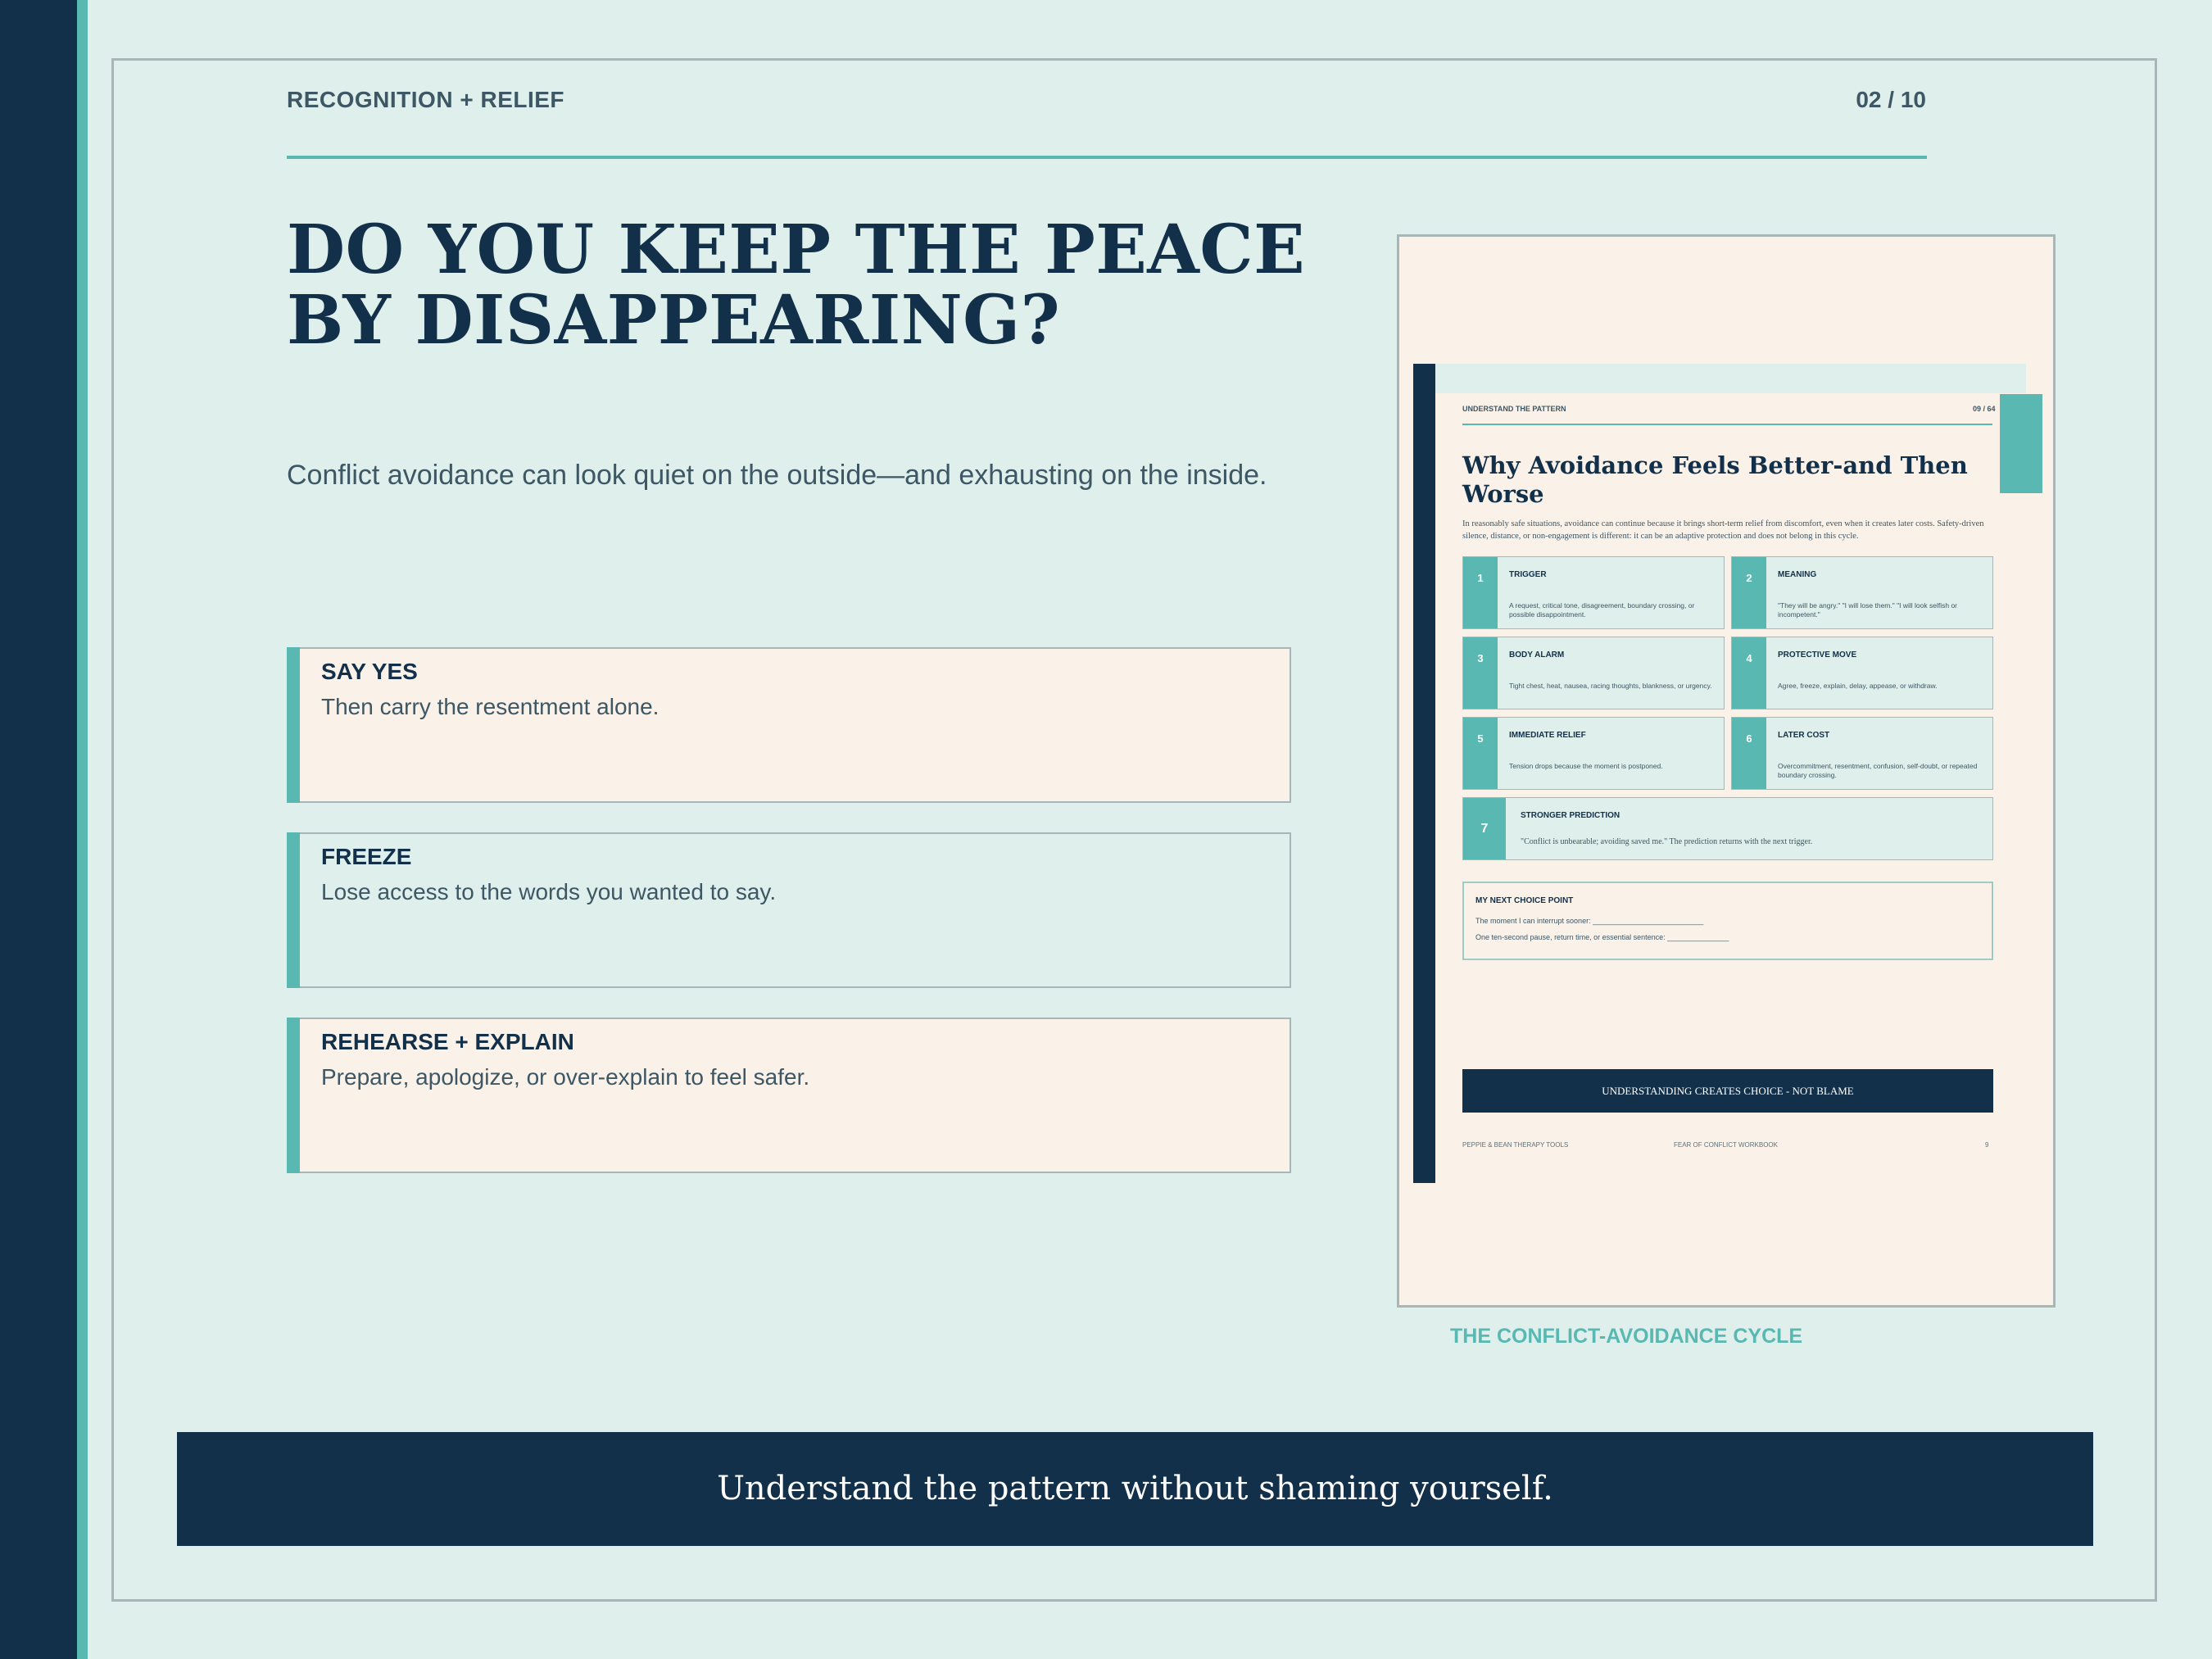 Image resolution: width=2212 pixels, height=1659 pixels. I want to click on step-title: LATER COST, so click(1804, 735).